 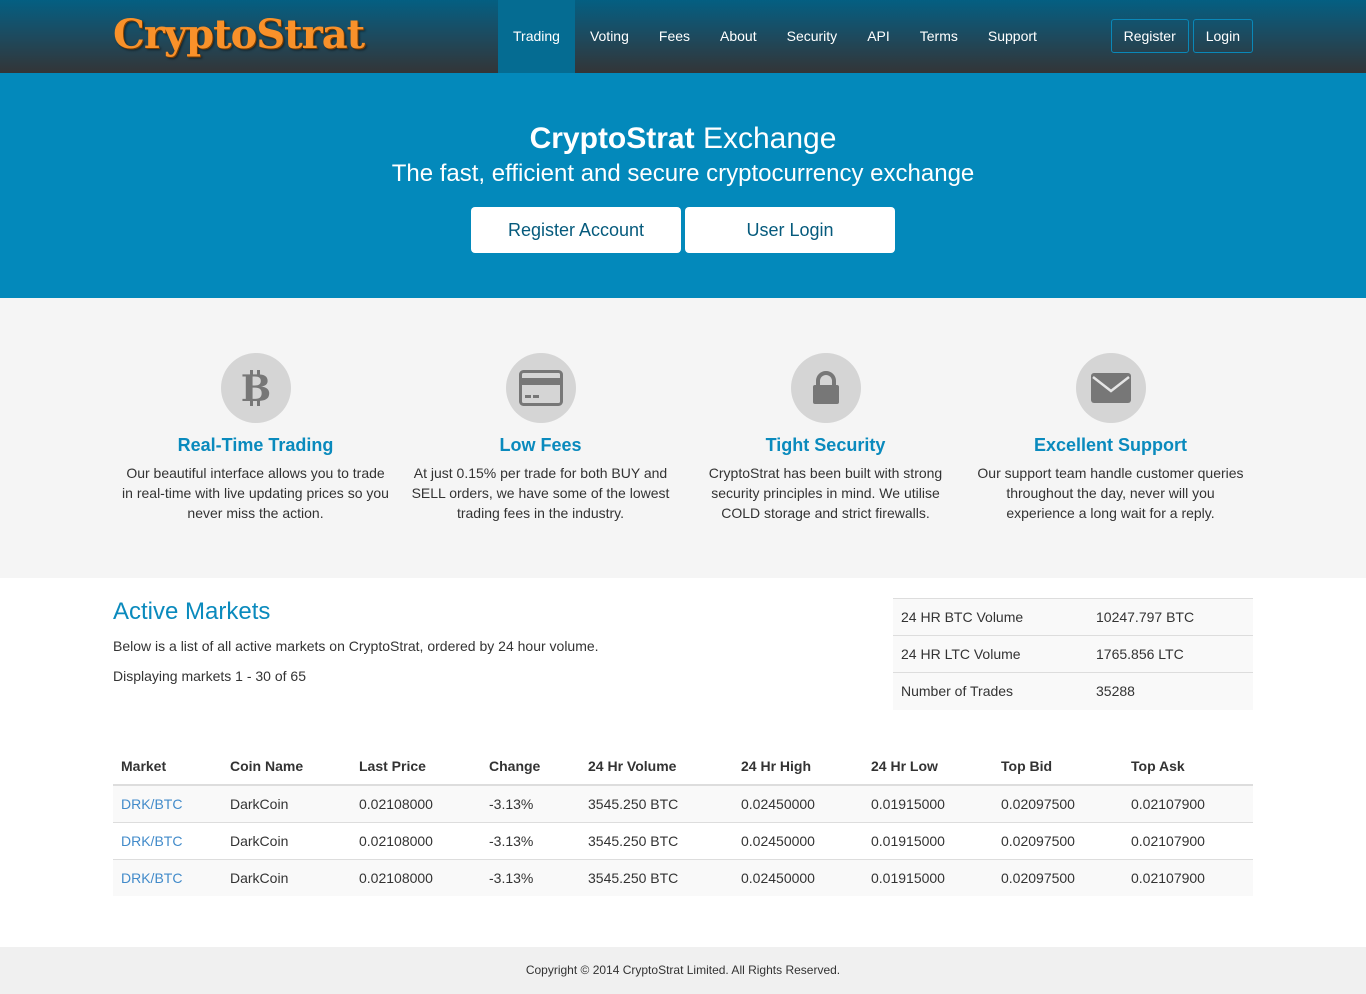 I want to click on hero-title-rest: Exchange, so click(x=765, y=138).